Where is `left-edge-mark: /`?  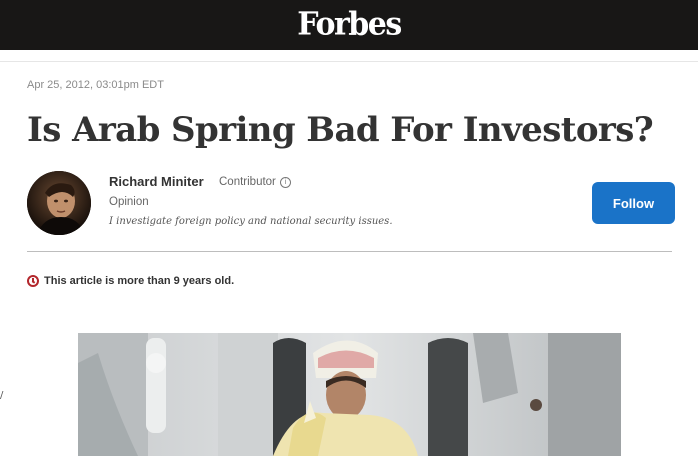
left-edge-mark: / is located at coordinates (2, 395).